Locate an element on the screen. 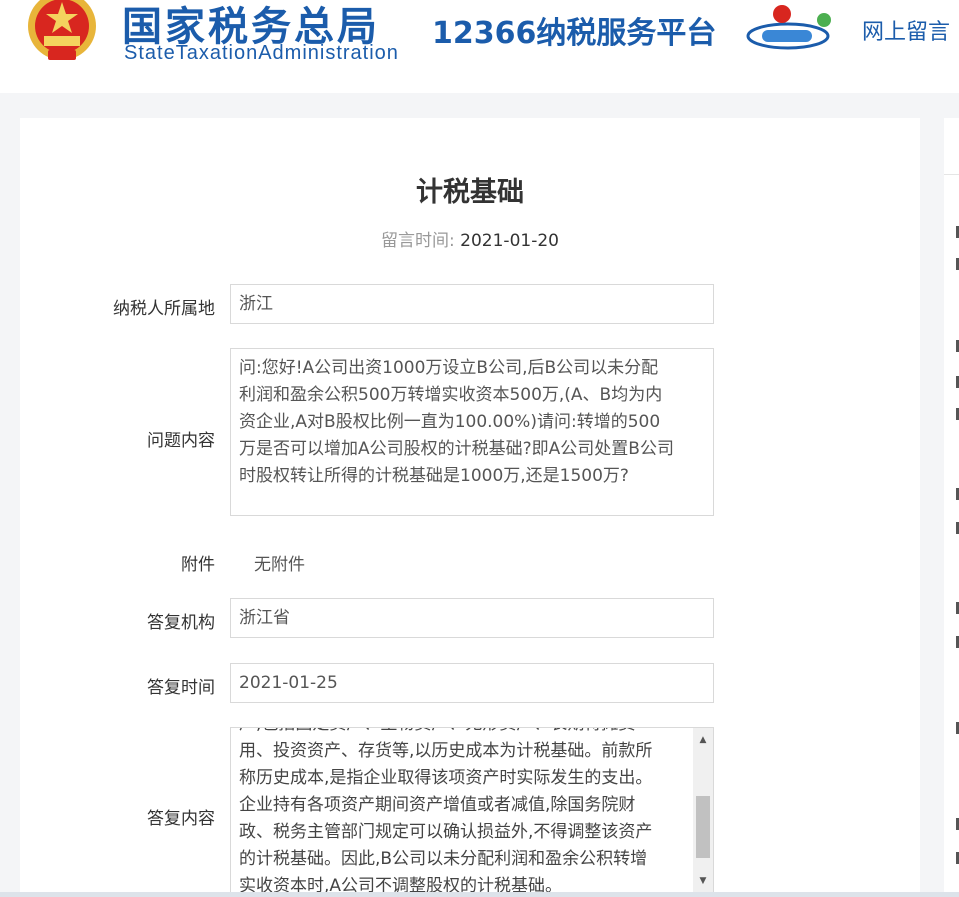  attachment-value: 无附件 is located at coordinates (279, 565).